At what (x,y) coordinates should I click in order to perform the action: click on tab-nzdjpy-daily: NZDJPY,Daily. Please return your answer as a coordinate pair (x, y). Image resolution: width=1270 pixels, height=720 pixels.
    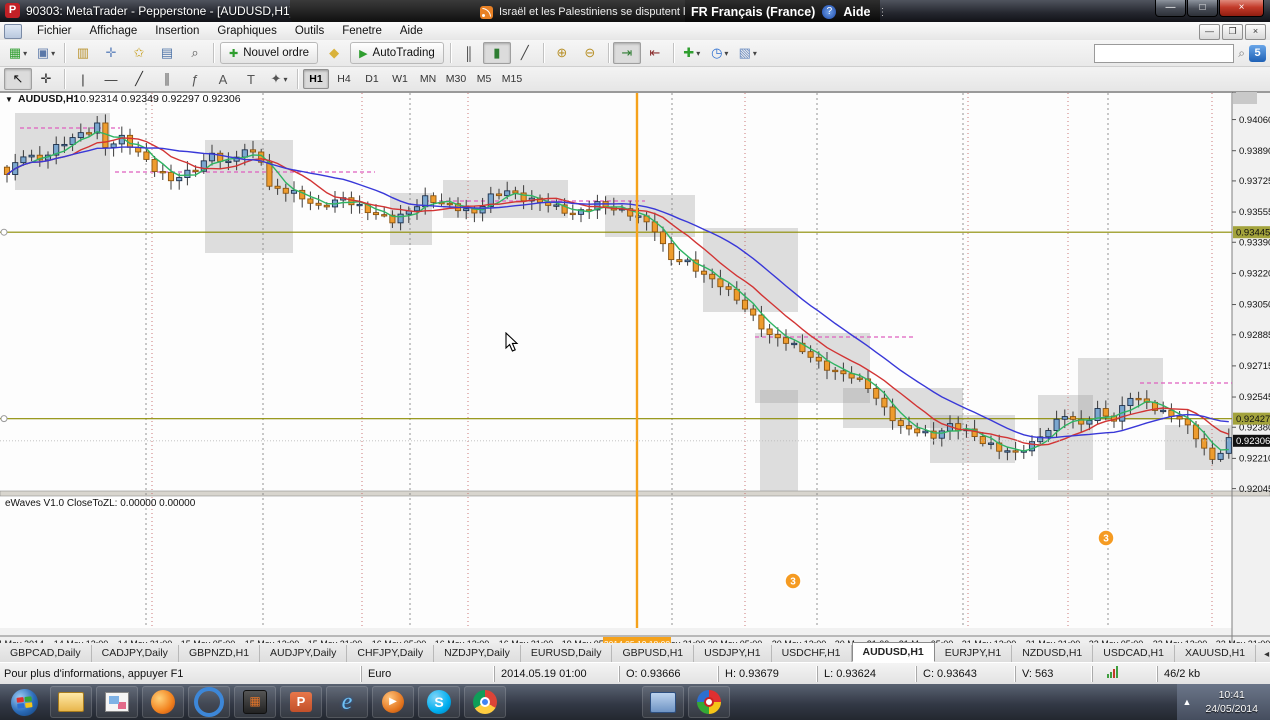
    Looking at the image, I should click on (477, 653).